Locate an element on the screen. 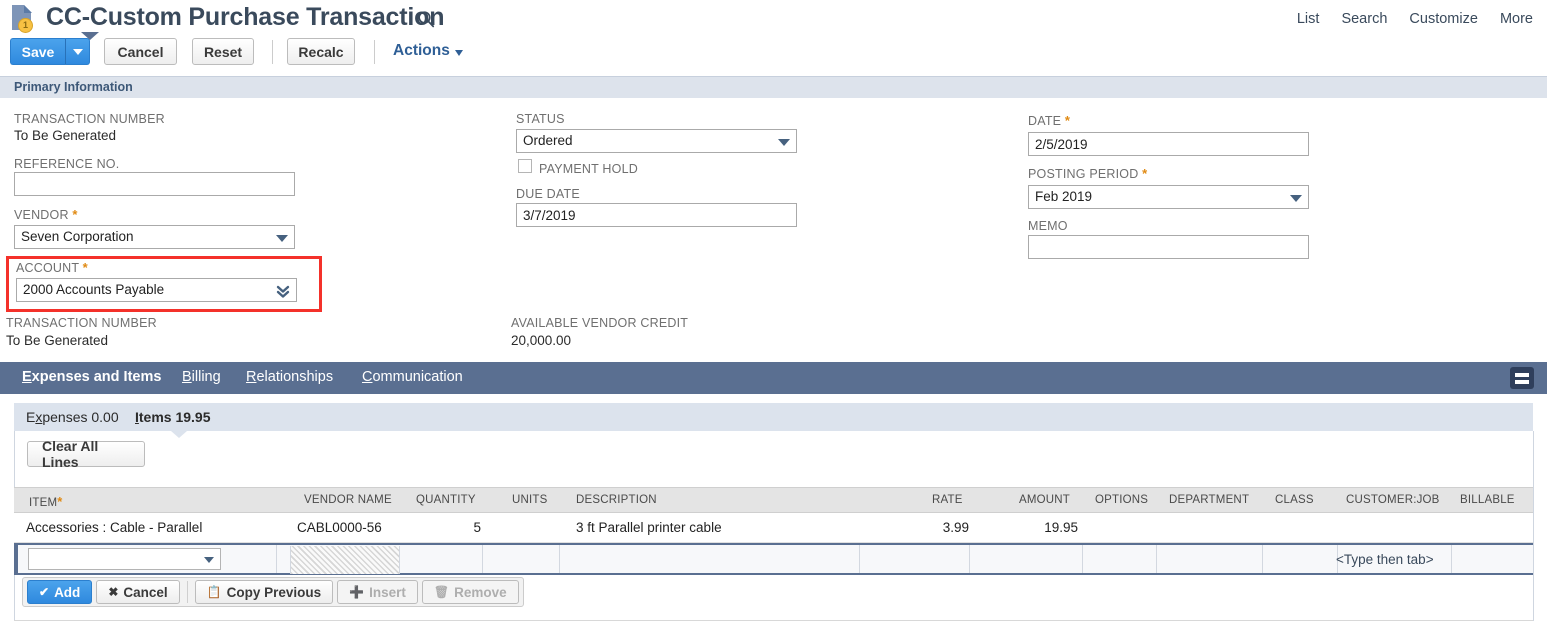 The width and height of the screenshot is (1547, 628). search-icon is located at coordinates (426, 19).